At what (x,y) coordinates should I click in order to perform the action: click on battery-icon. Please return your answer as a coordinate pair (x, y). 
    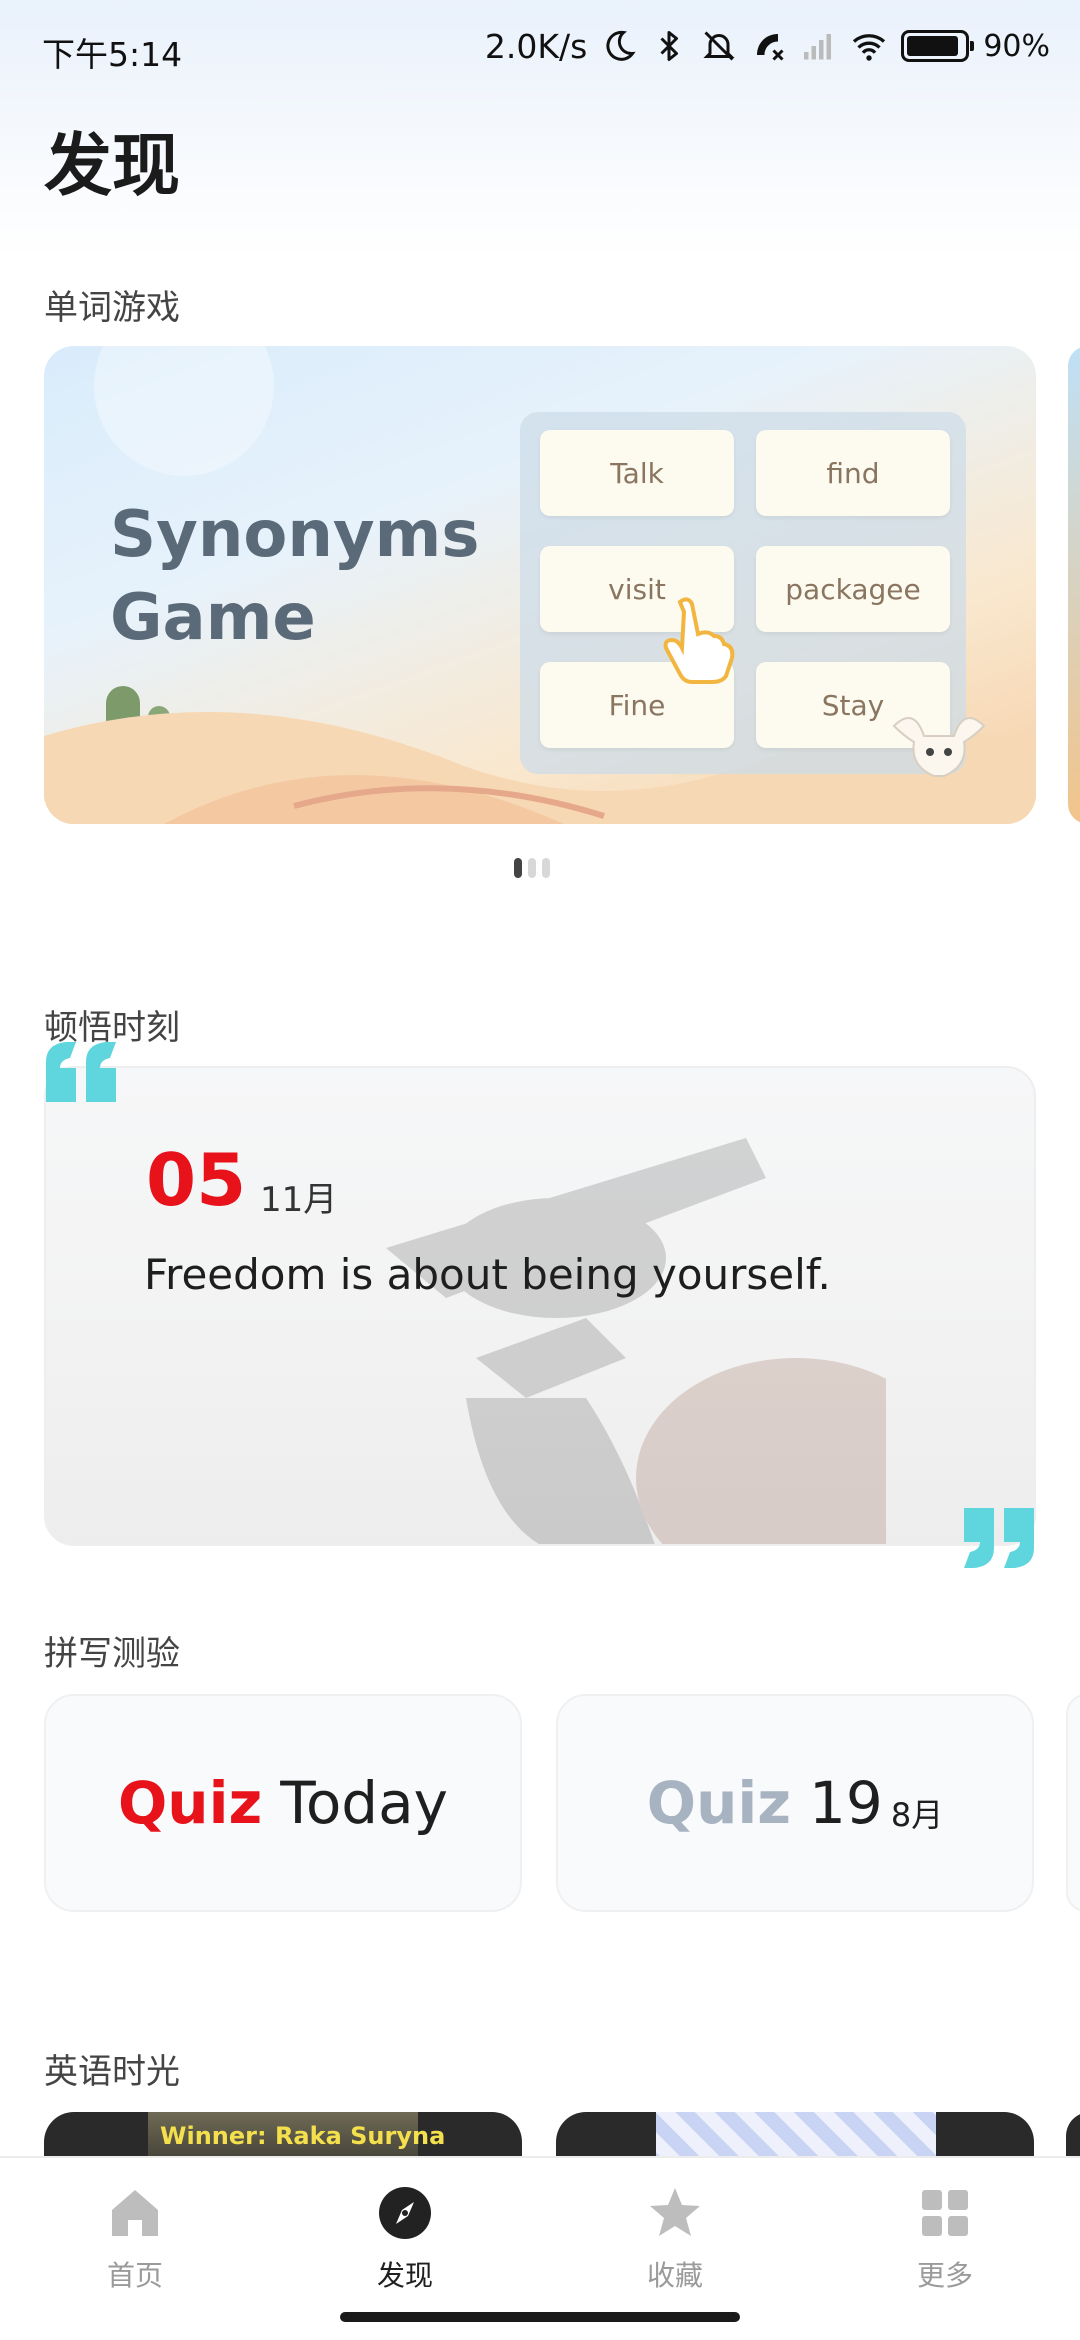
    Looking at the image, I should click on (938, 46).